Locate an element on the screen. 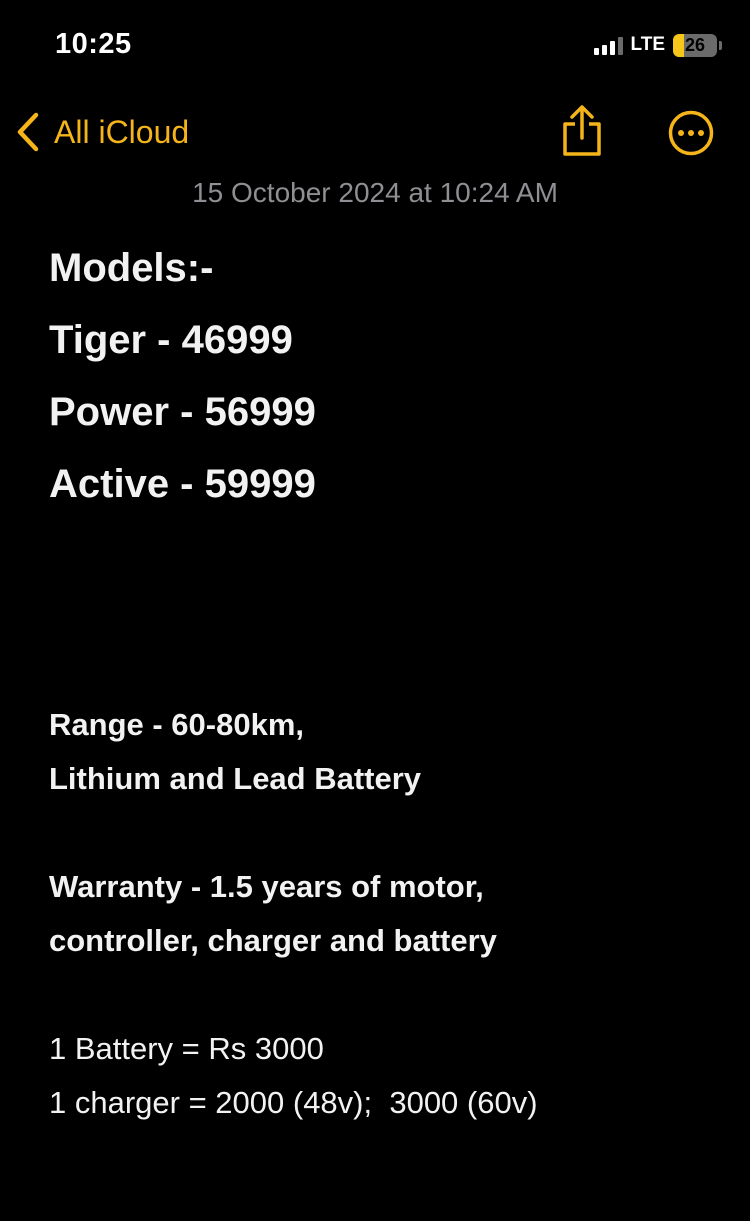  note-date: 15 October 2024 at 10:24 AM is located at coordinates (375, 192).